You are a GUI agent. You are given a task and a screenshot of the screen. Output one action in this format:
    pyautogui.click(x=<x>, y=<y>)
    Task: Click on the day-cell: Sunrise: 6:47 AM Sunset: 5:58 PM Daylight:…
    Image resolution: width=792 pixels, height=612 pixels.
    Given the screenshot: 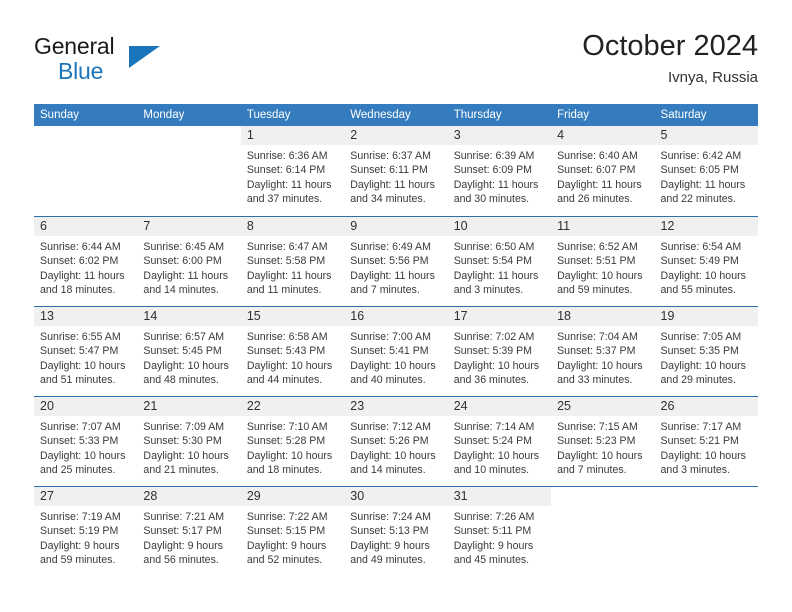 What is the action you would take?
    pyautogui.click(x=292, y=271)
    